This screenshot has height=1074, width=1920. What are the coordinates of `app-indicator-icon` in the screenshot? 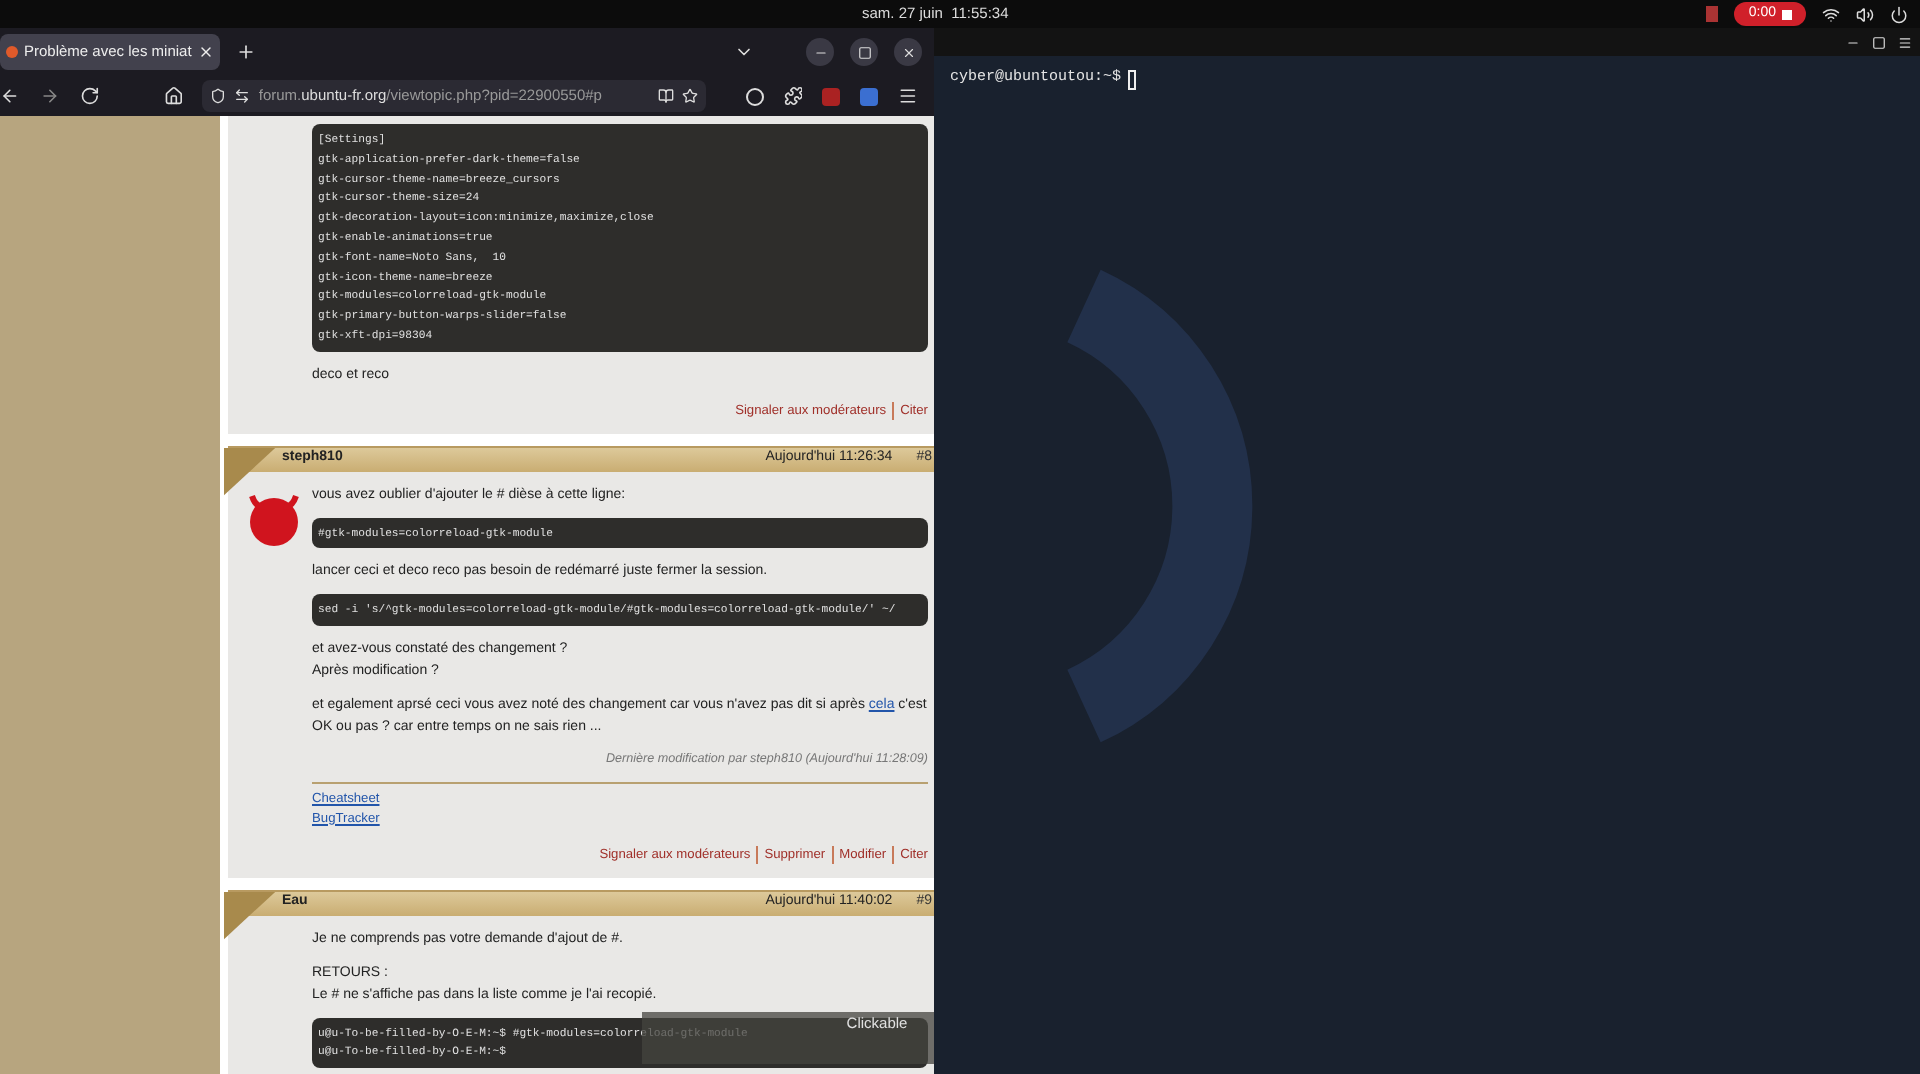 It's located at (1712, 14).